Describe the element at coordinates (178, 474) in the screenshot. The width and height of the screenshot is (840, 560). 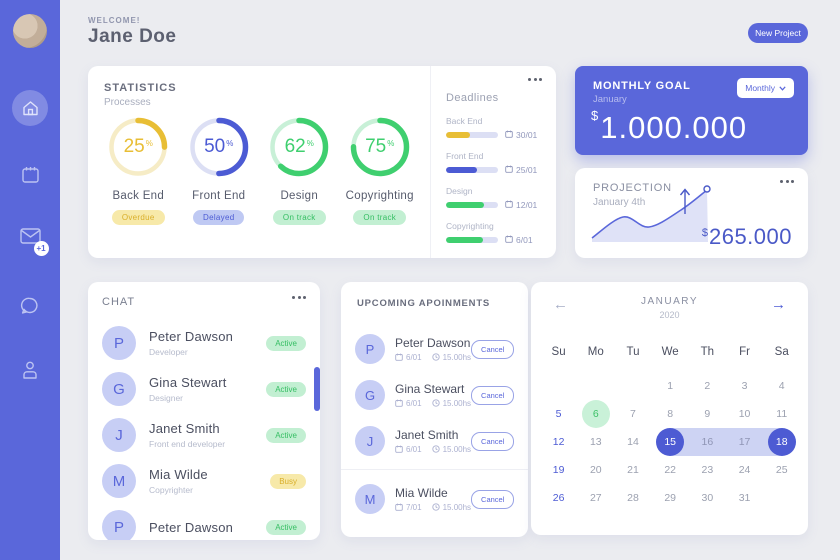
I see `member-name: Mia Wilde` at that location.